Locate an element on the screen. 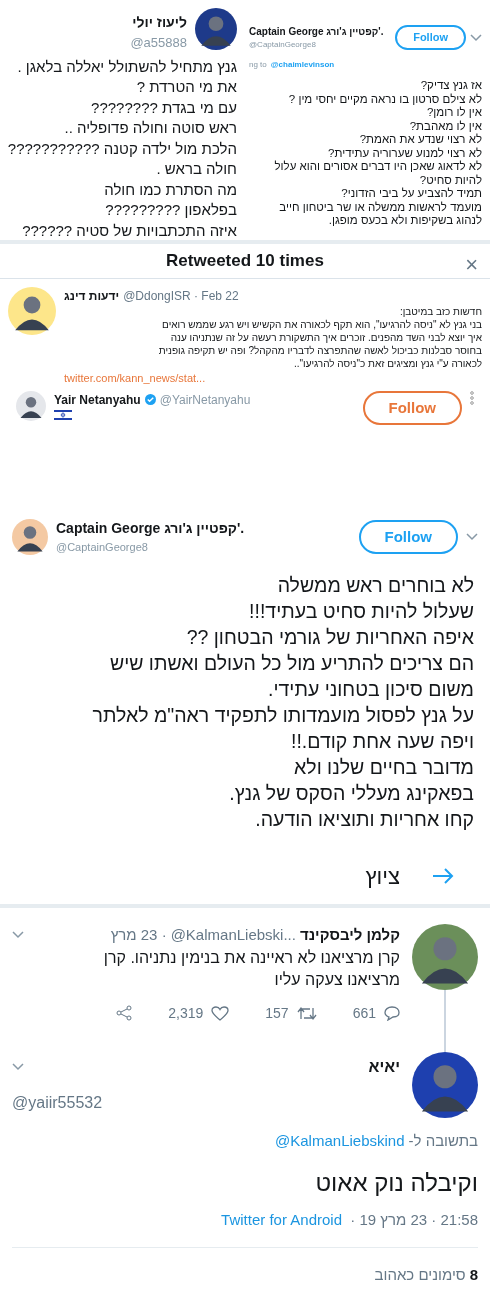 The image size is (490, 1301). tweet-text-line: לא לדאוג שאכן היו דברים אסורים והוא עלול is located at coordinates (377, 167).